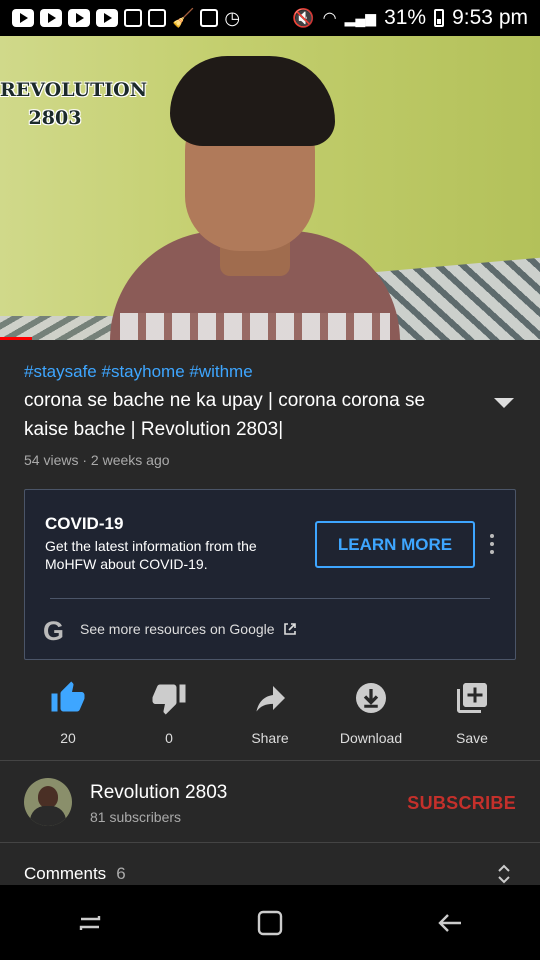  What do you see at coordinates (157, 18) in the screenshot?
I see `image-icon` at bounding box center [157, 18].